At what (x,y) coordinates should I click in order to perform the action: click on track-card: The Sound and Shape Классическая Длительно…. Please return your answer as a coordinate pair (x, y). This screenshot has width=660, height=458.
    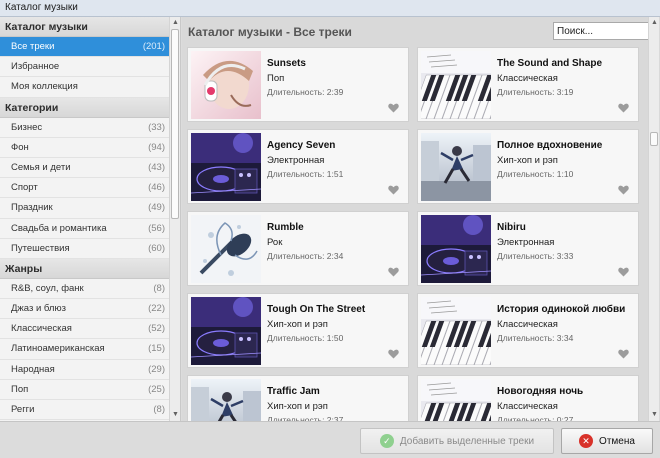
    Looking at the image, I should click on (528, 84).